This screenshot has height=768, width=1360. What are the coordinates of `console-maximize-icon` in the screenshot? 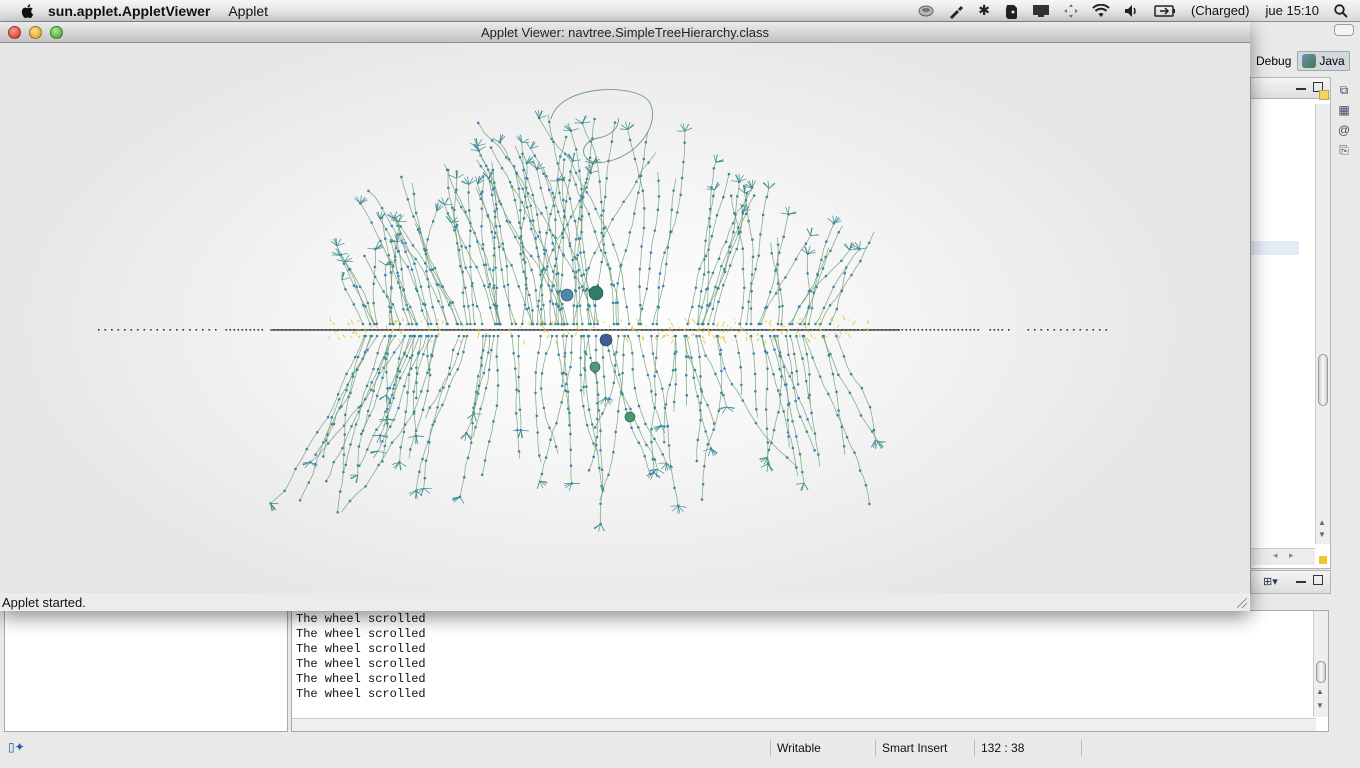 It's located at (1318, 580).